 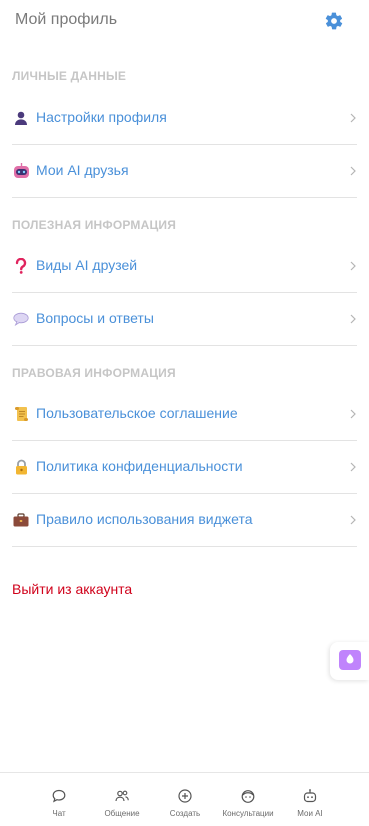 What do you see at coordinates (21, 266) in the screenshot?
I see `question-mark-icon` at bounding box center [21, 266].